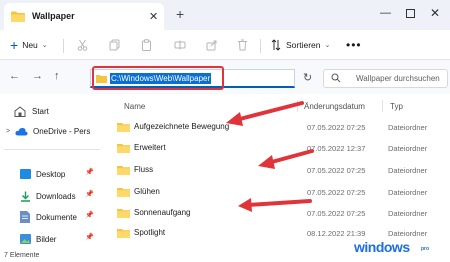  I want to click on sort-icon, so click(276, 45).